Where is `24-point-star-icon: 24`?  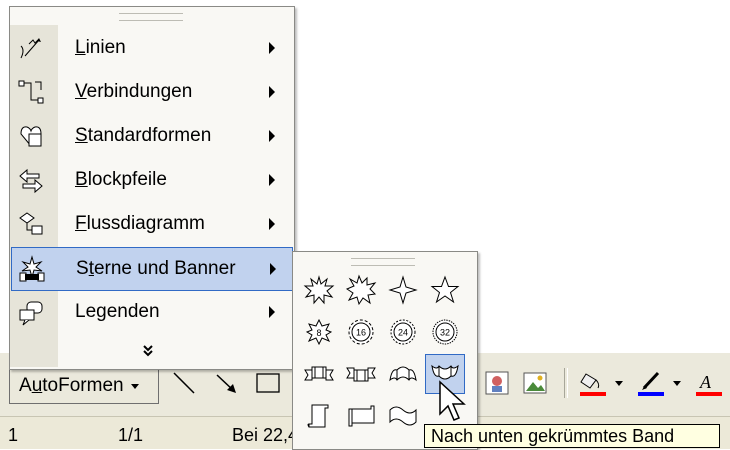 24-point-star-icon: 24 is located at coordinates (403, 332).